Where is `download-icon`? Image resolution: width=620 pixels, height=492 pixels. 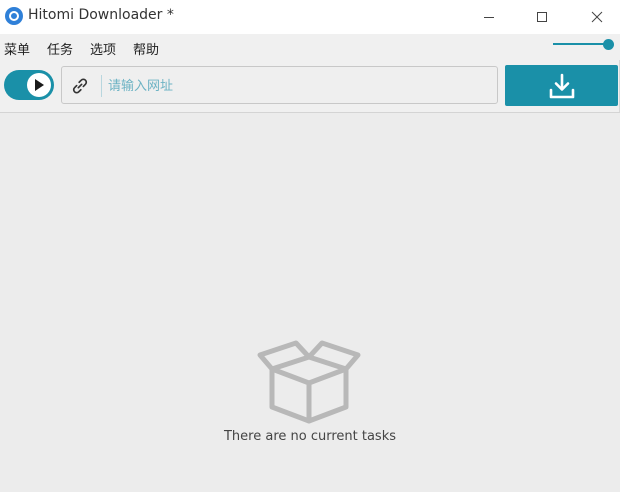
download-icon is located at coordinates (561, 85).